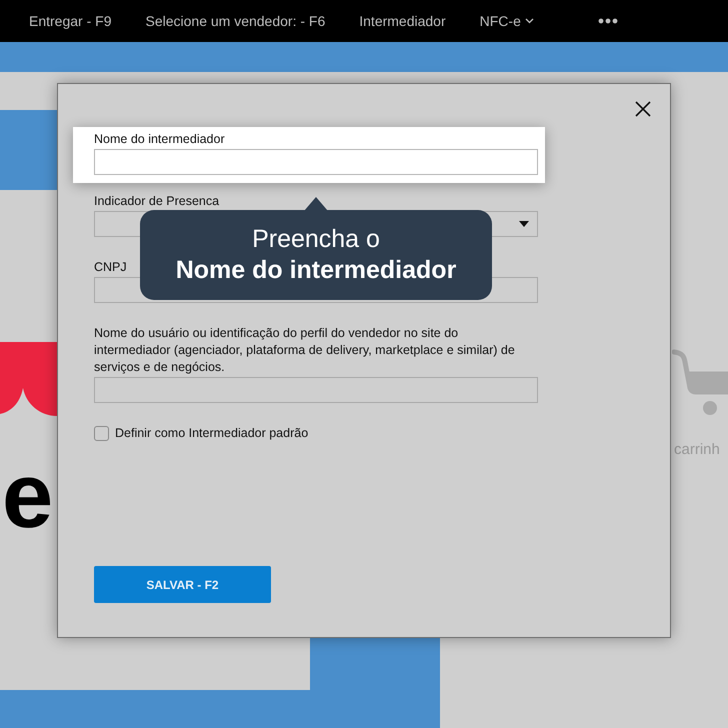  Describe the element at coordinates (529, 21) in the screenshot. I see `chevron-icon` at that location.